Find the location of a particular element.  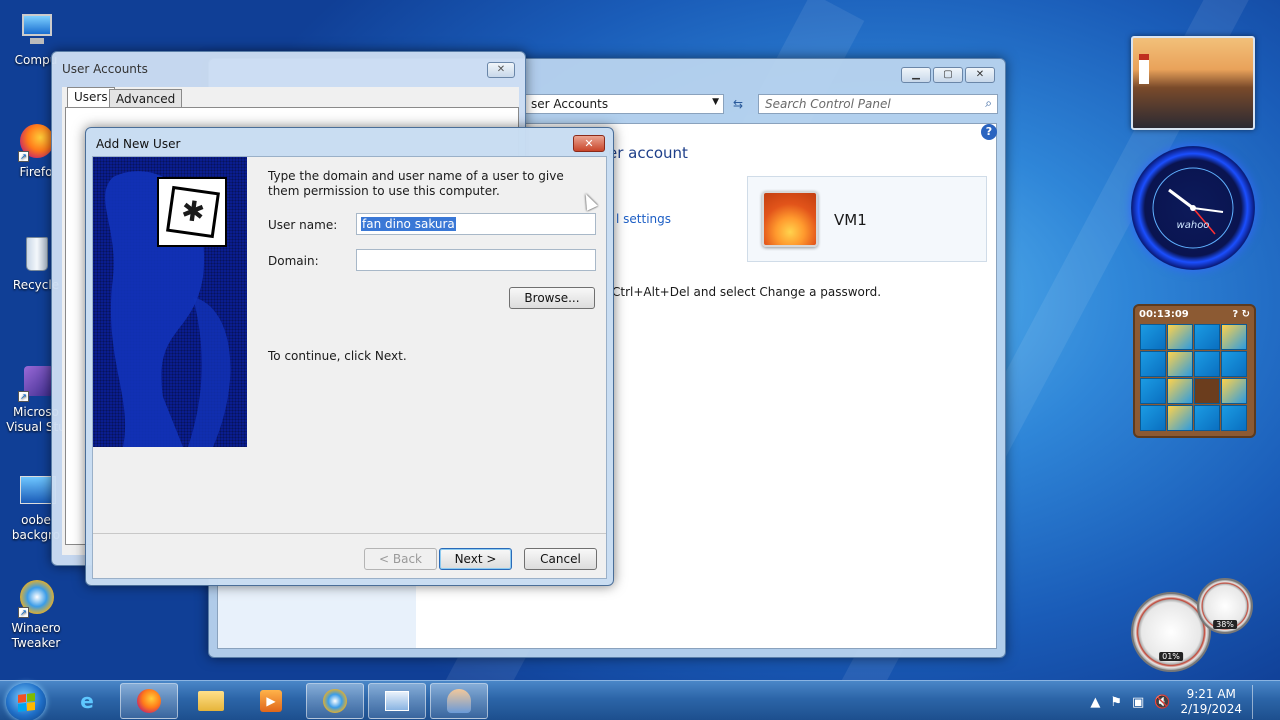

settings-link: l settings is located at coordinates (643, 219).